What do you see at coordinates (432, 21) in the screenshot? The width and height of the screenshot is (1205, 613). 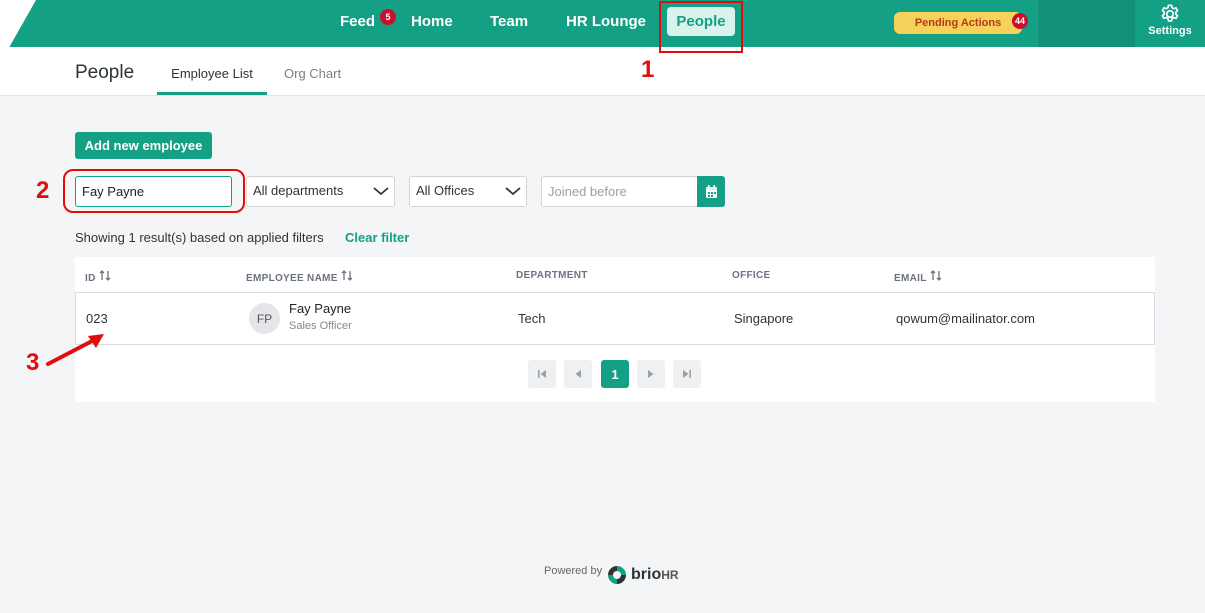 I see `nav-home: Home` at bounding box center [432, 21].